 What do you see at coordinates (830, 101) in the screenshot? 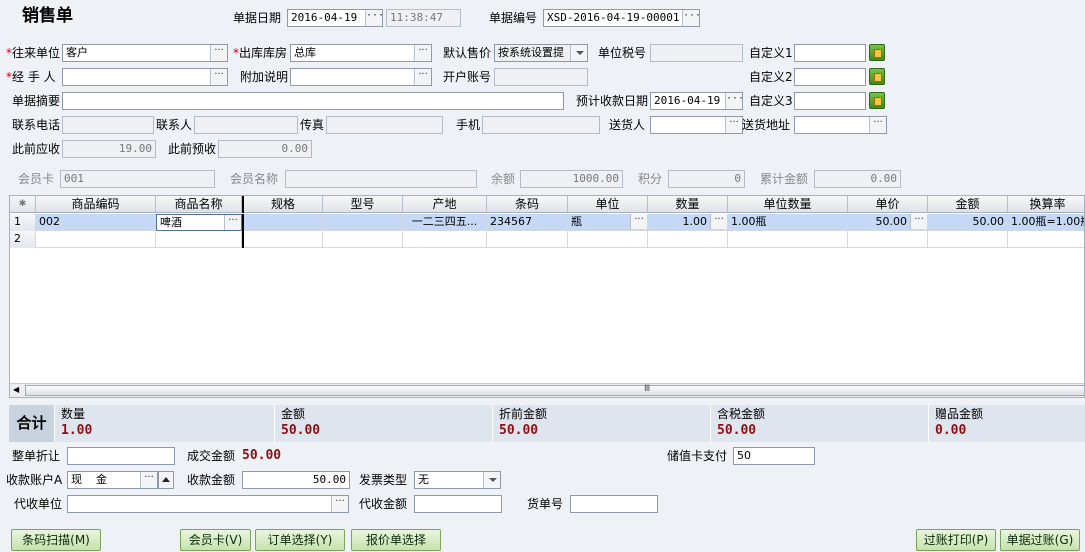
I see `custom3-field` at bounding box center [830, 101].